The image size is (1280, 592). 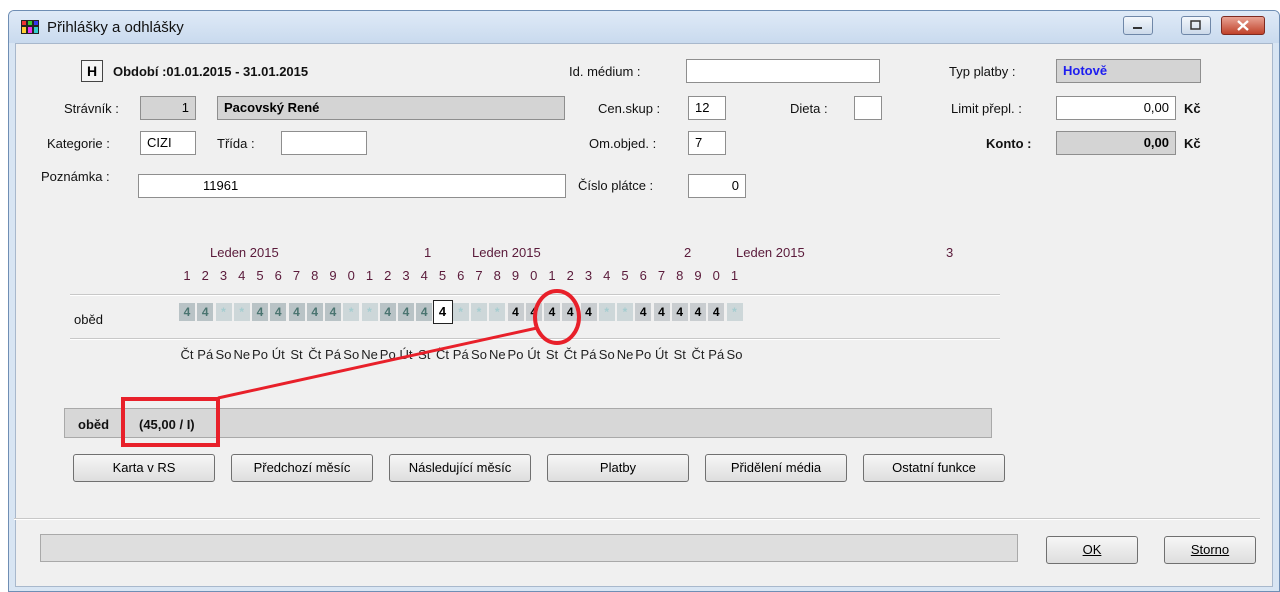 I want to click on calendar-cell-selected: 4, so click(x=442, y=312).